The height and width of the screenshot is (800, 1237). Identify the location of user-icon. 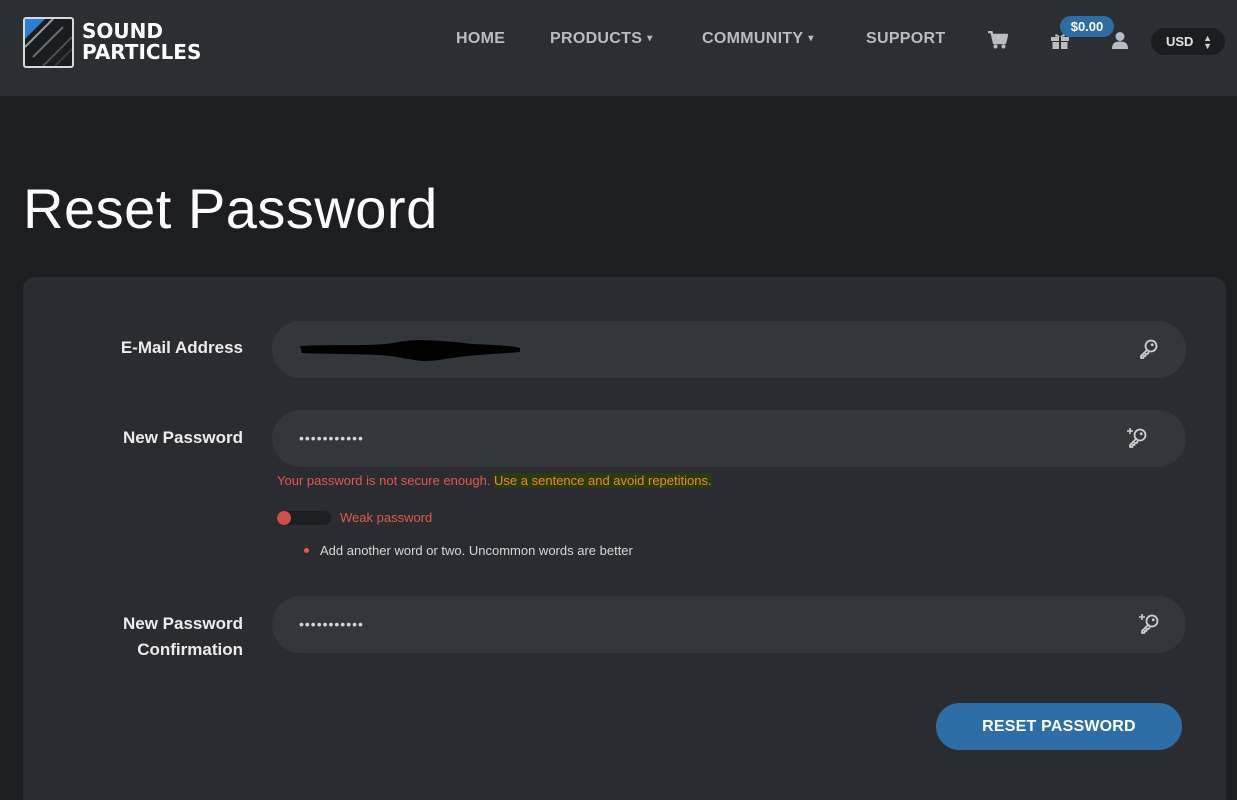
(1120, 43).